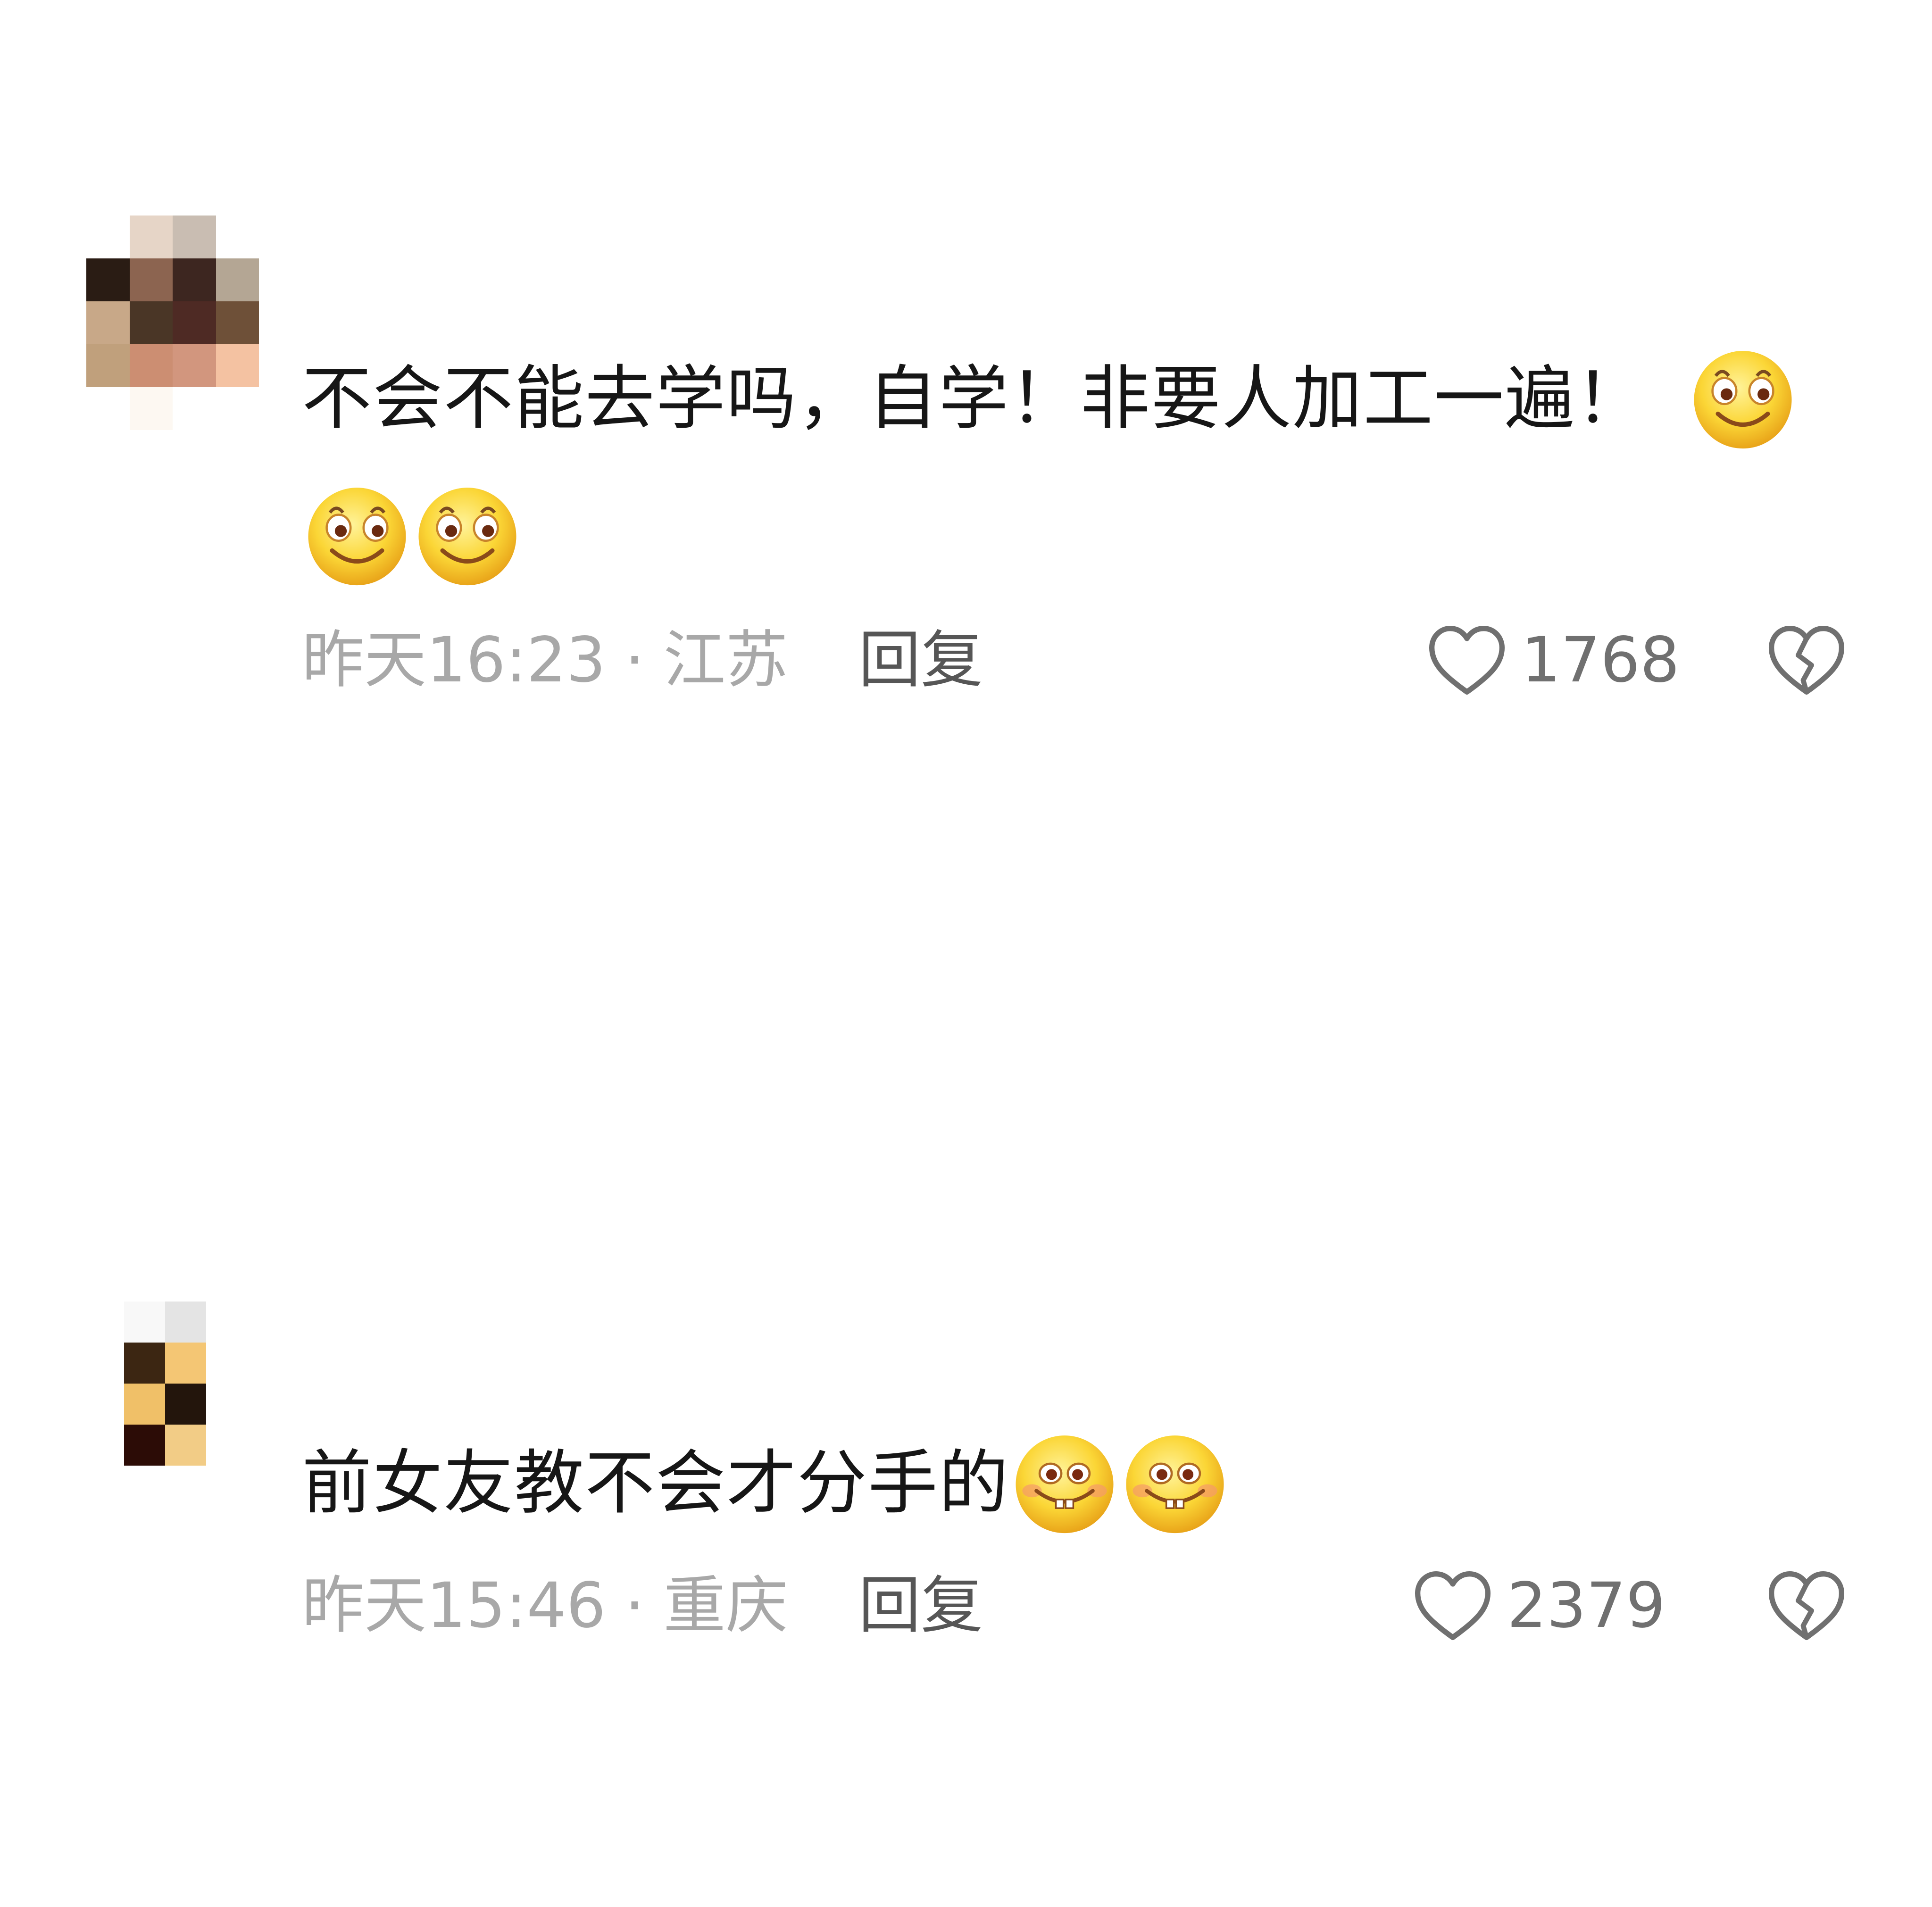  I want to click on comment-body: 前女友教不会才分手的, so click(655, 1483).